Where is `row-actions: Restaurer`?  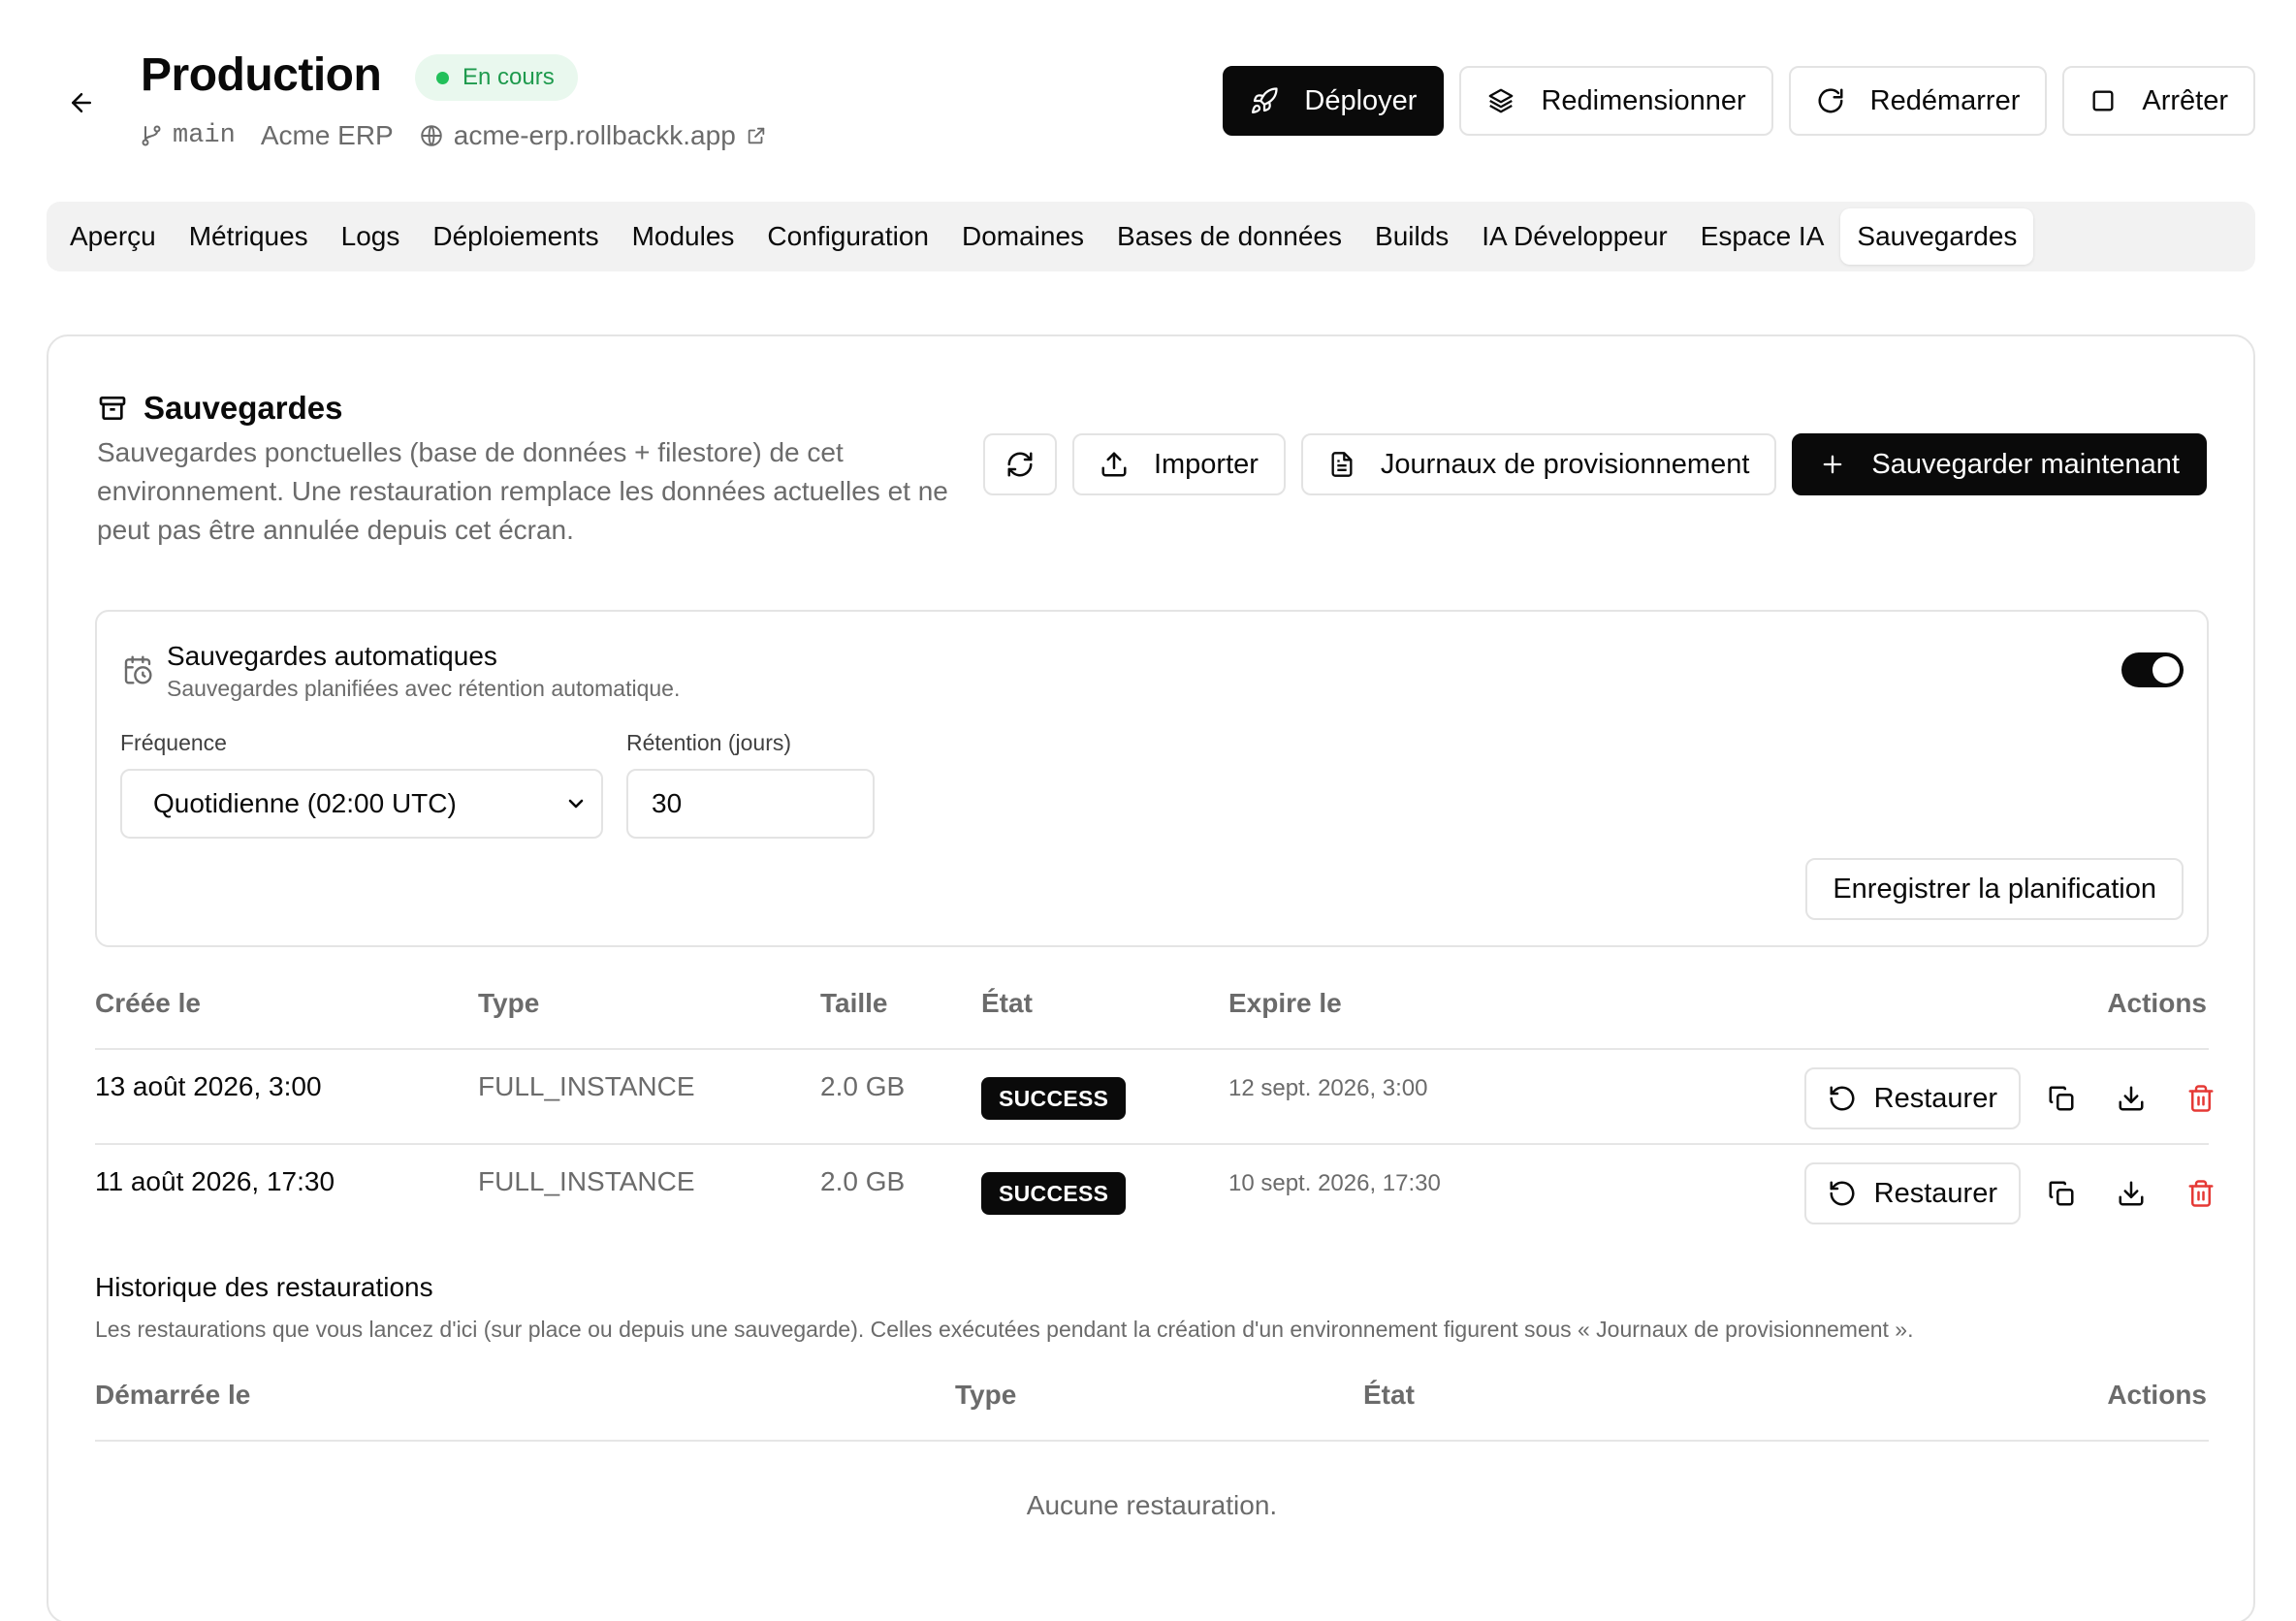 row-actions: Restaurer is located at coordinates (2016, 1193).